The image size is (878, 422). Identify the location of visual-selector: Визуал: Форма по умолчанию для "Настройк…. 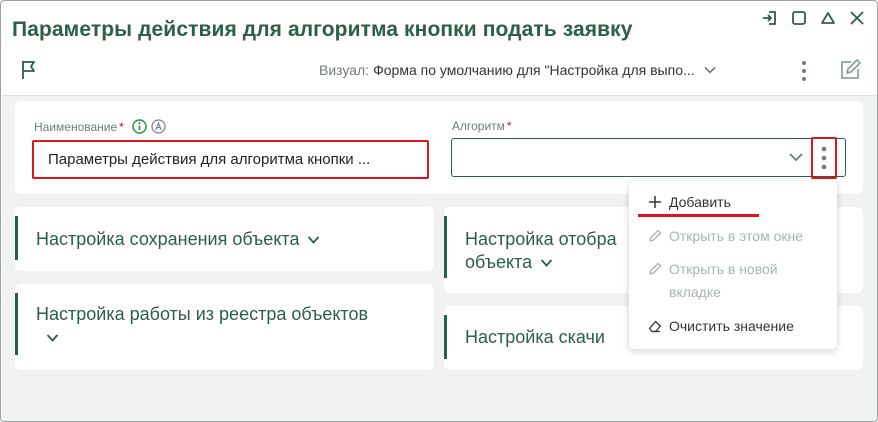
(518, 70).